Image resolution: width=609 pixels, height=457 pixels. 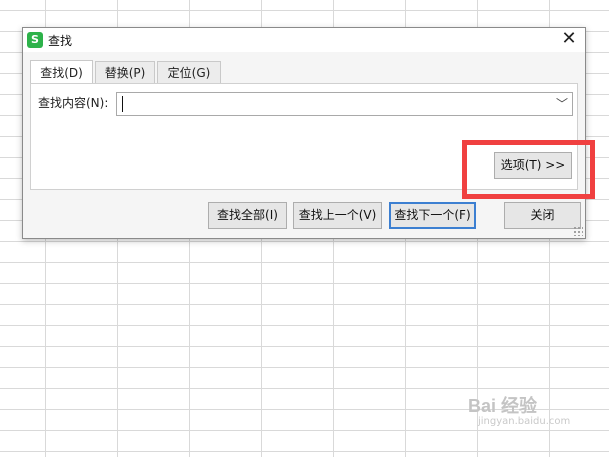 What do you see at coordinates (344, 104) in the screenshot?
I see `find-content-input: ﹀` at bounding box center [344, 104].